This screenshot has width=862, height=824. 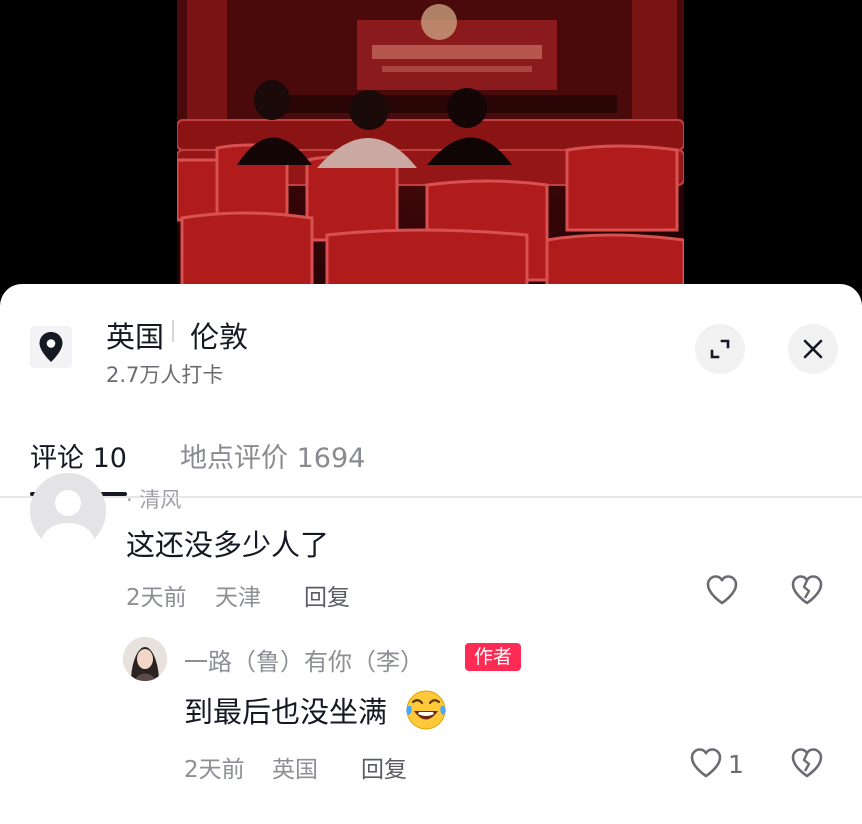 What do you see at coordinates (304, 659) in the screenshot?
I see `comment-username: 一路（鲁）有你（李）` at bounding box center [304, 659].